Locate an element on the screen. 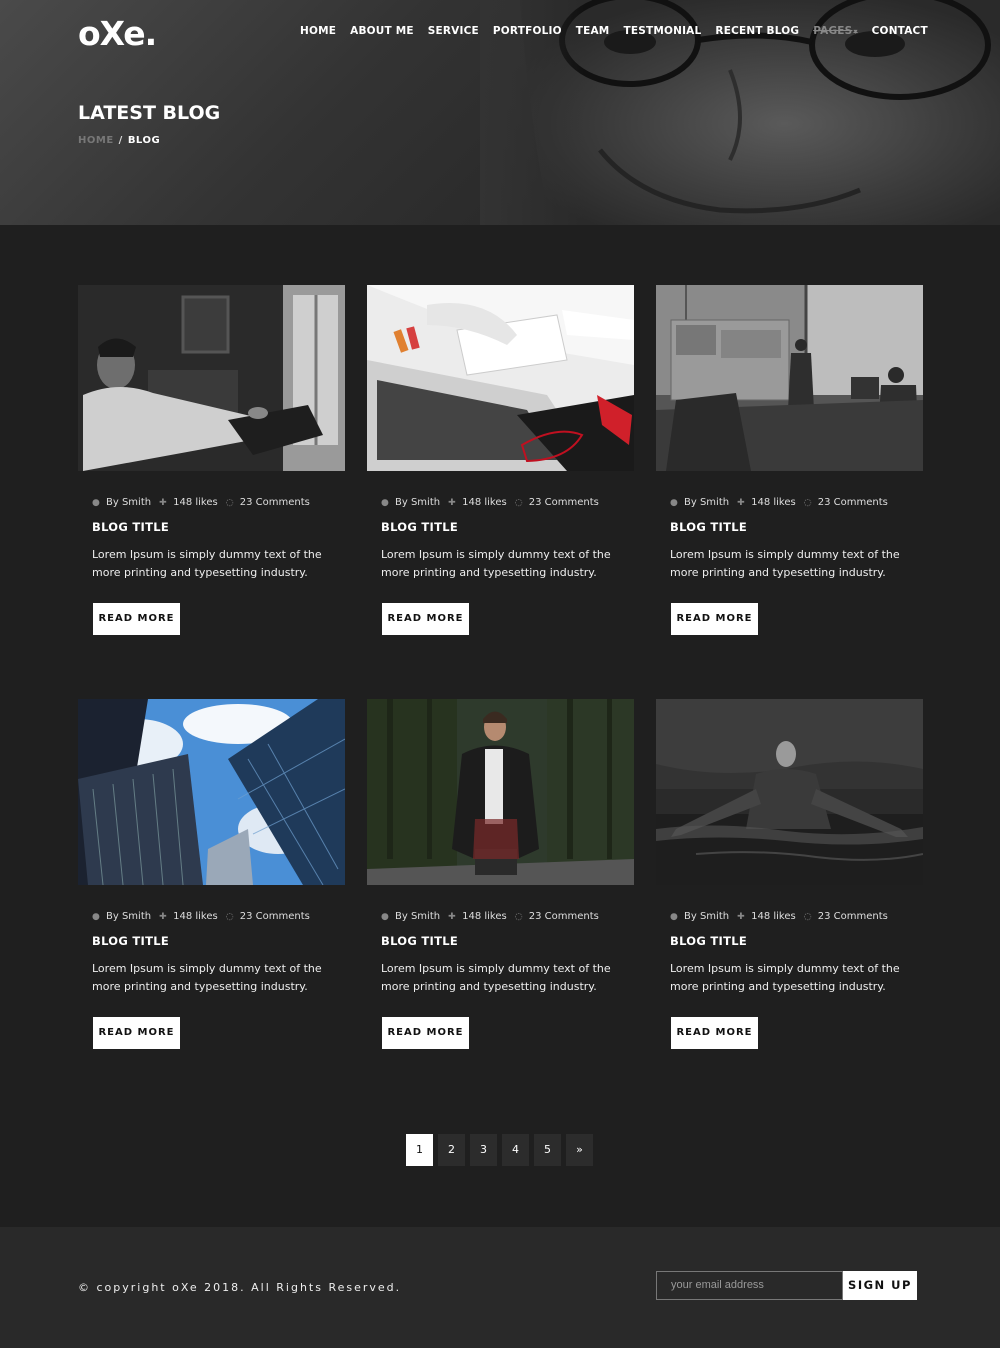 The width and height of the screenshot is (1000, 1348). blog-thumbnail-skyscrapers is located at coordinates (211, 792).